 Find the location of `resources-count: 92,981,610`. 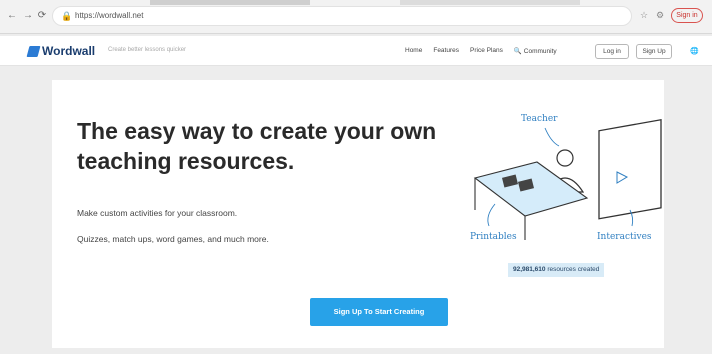

resources-count: 92,981,610 is located at coordinates (529, 269).